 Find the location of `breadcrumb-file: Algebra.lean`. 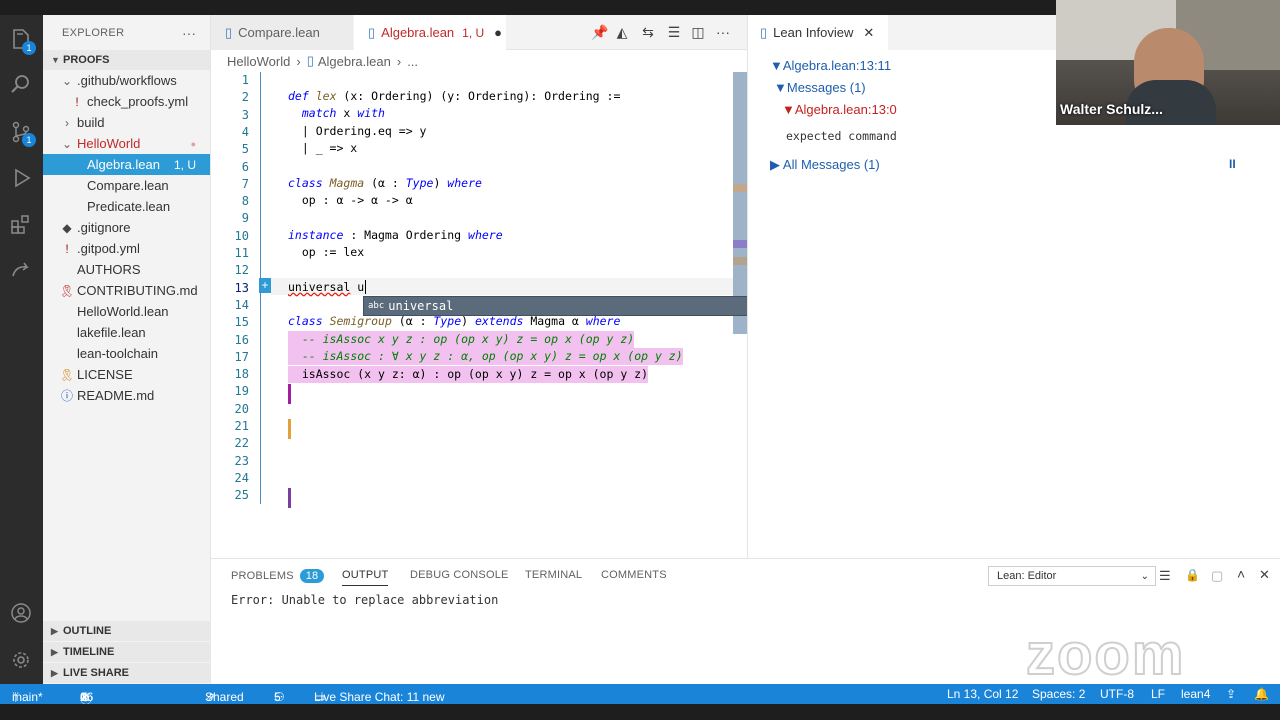

breadcrumb-file: Algebra.lean is located at coordinates (354, 61).